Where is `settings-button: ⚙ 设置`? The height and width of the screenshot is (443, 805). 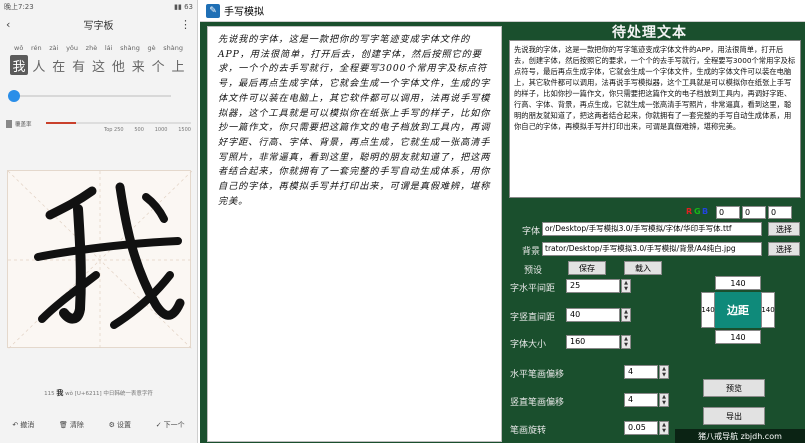 settings-button: ⚙ 设置 is located at coordinates (120, 425).